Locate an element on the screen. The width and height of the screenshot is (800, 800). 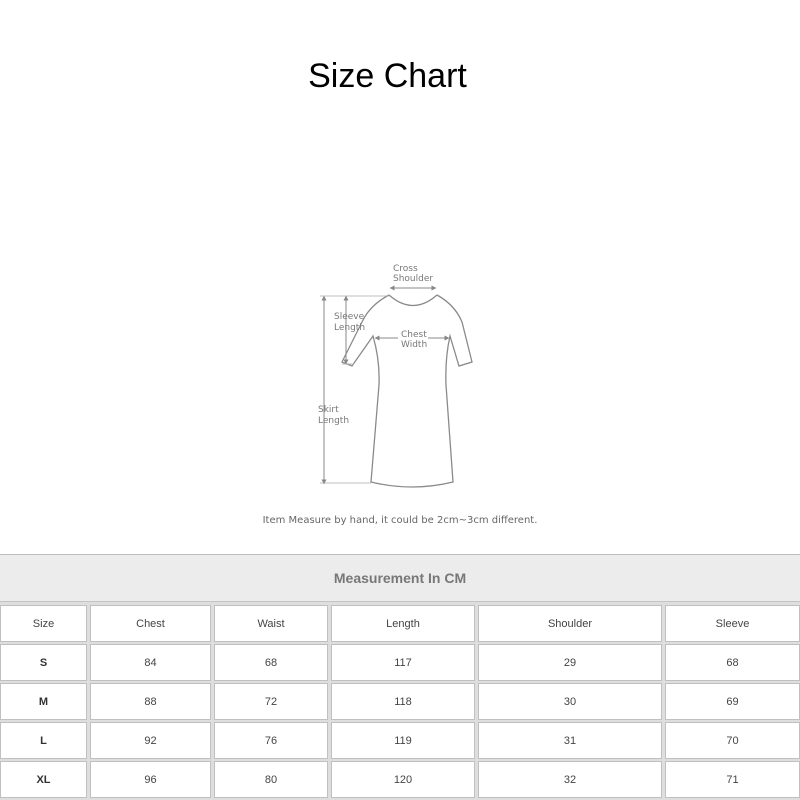
column-header-size: Size is located at coordinates (43, 623).